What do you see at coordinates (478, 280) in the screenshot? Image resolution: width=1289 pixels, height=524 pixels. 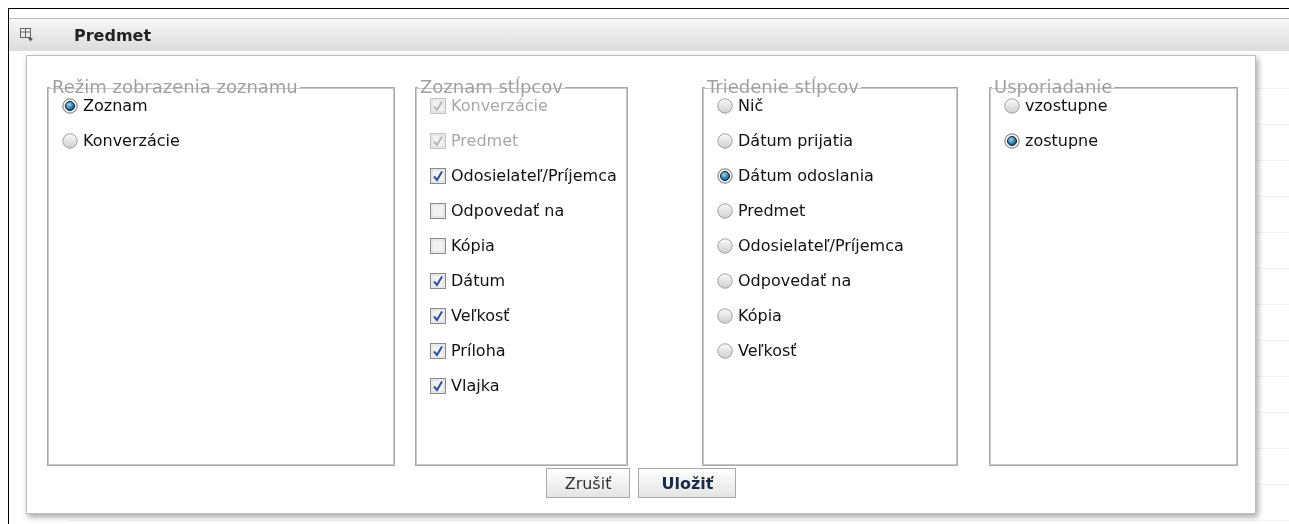 I see `checkbox-label: Dátum` at bounding box center [478, 280].